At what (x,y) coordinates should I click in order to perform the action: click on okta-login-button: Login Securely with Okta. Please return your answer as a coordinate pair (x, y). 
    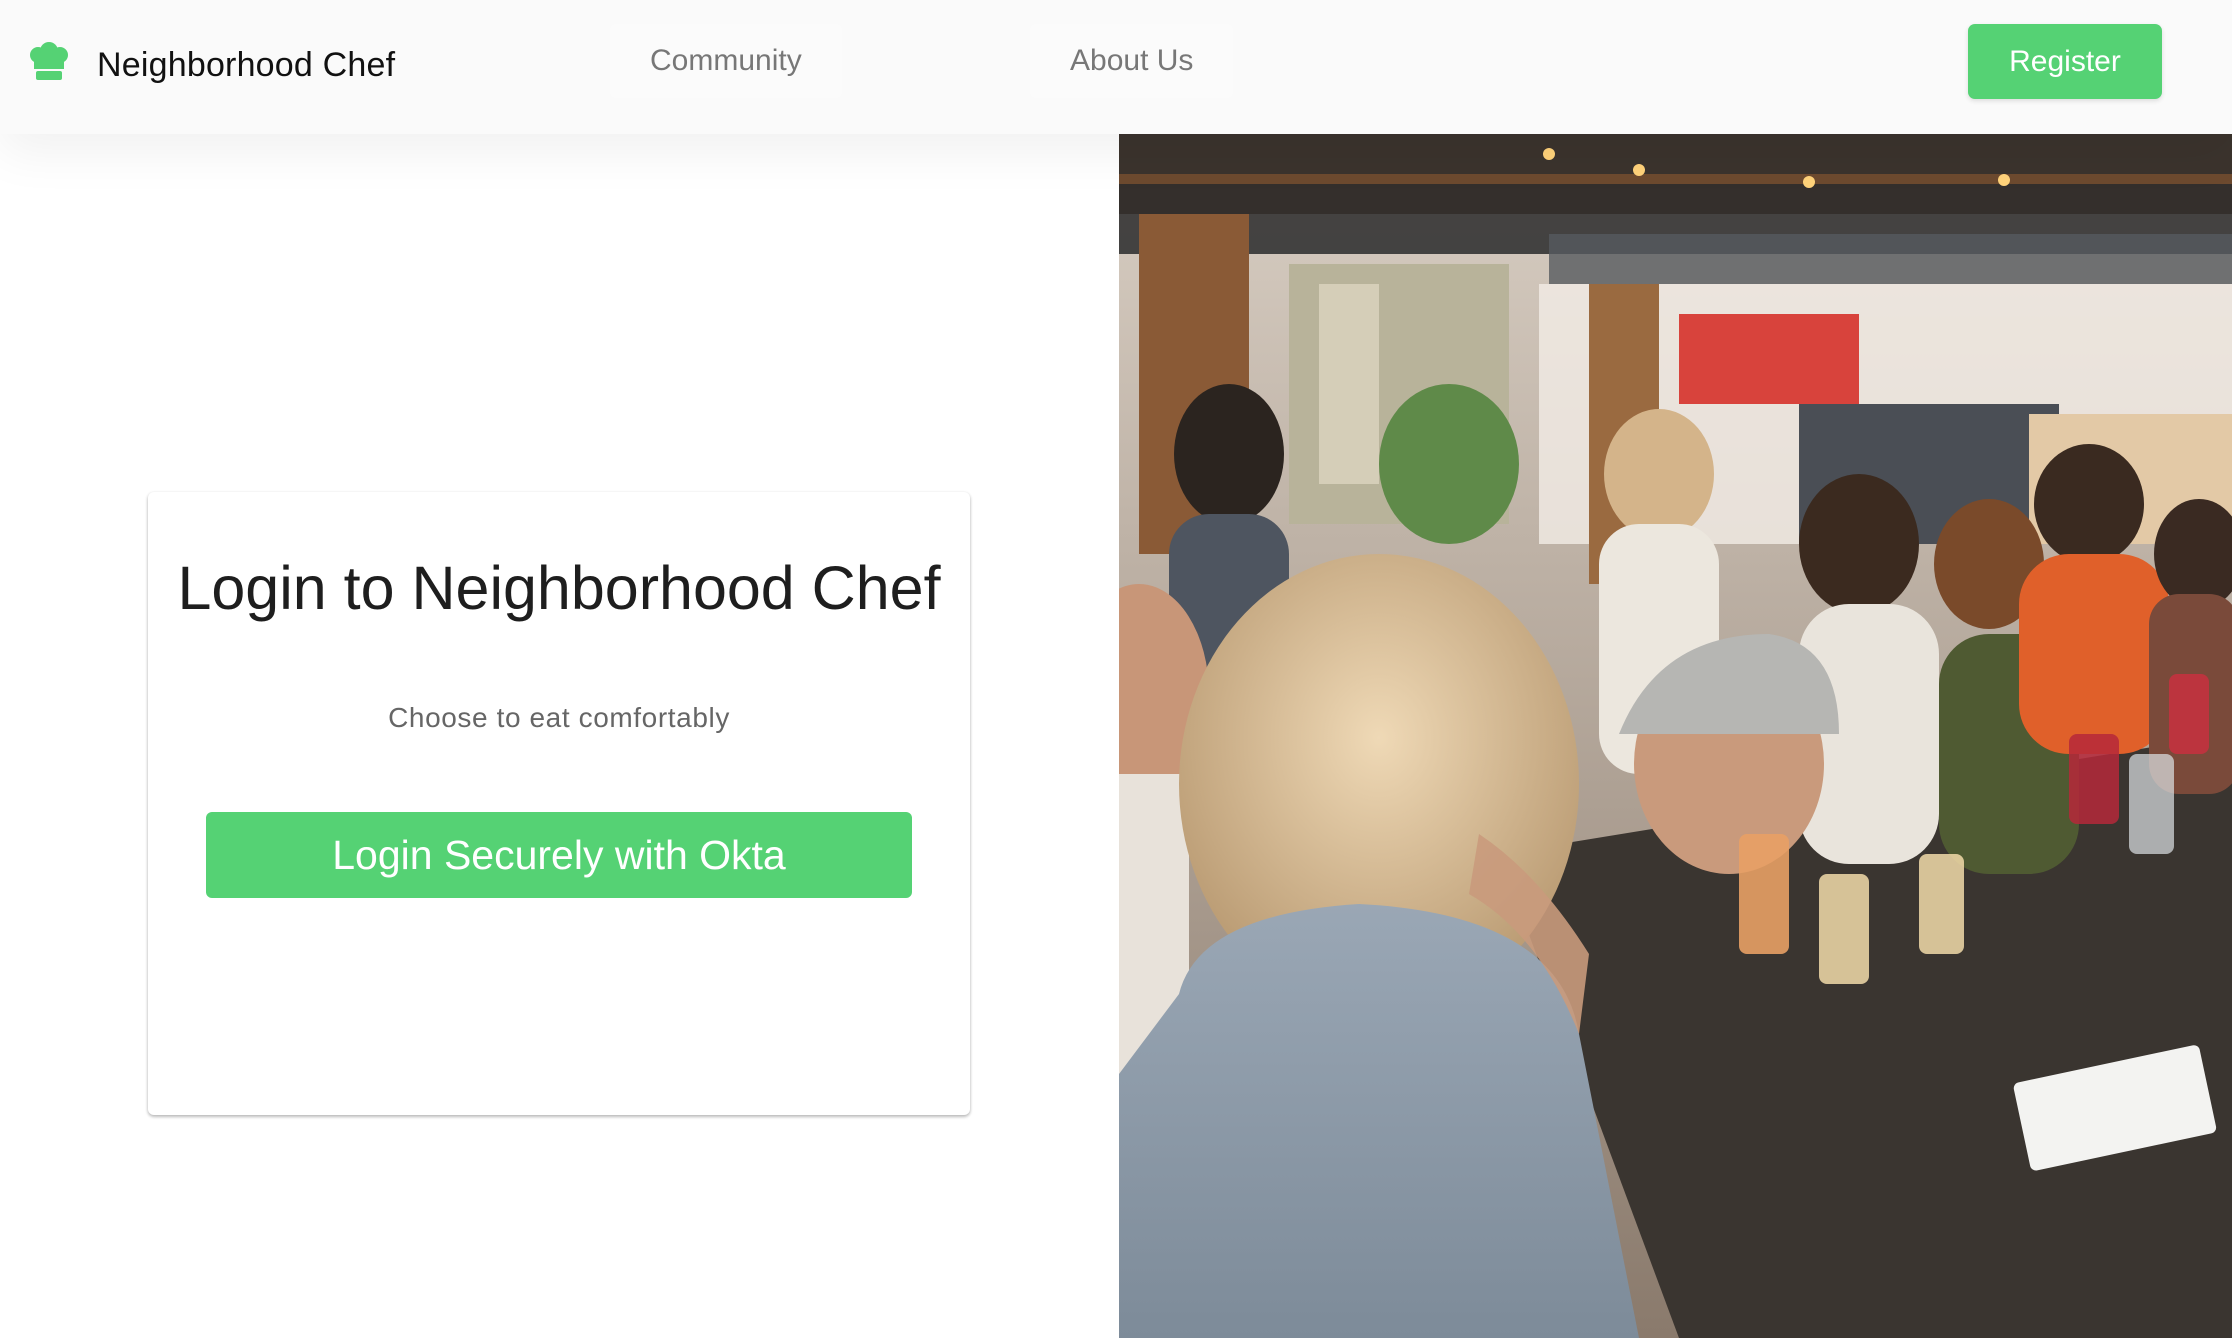
    Looking at the image, I should click on (559, 855).